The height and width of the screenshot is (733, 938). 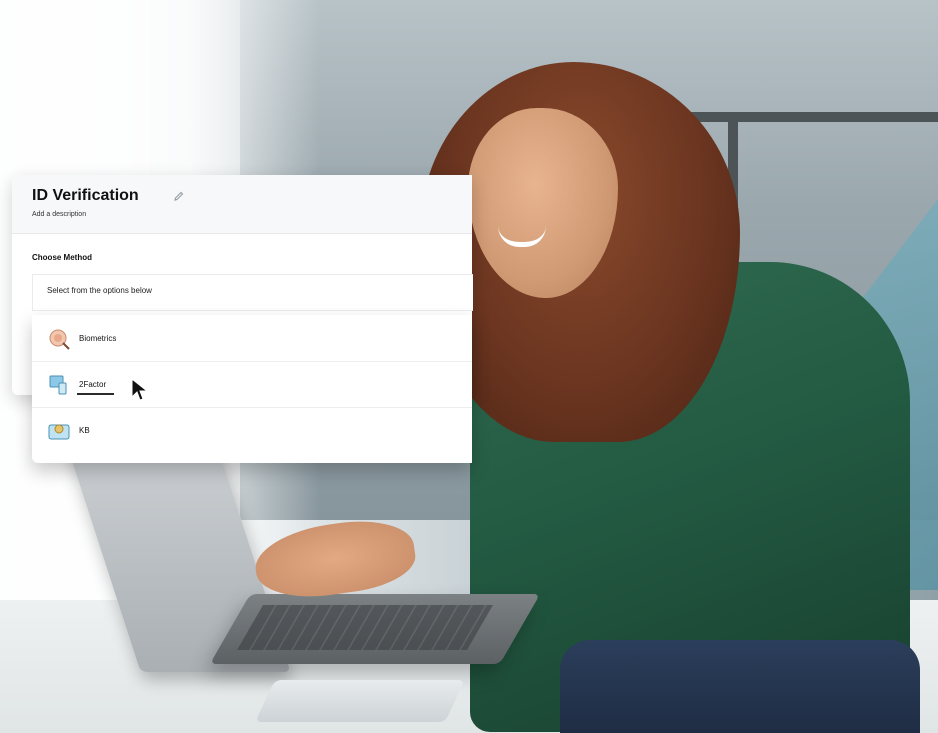 I want to click on choose-method-label: Choose Method, so click(x=62, y=257).